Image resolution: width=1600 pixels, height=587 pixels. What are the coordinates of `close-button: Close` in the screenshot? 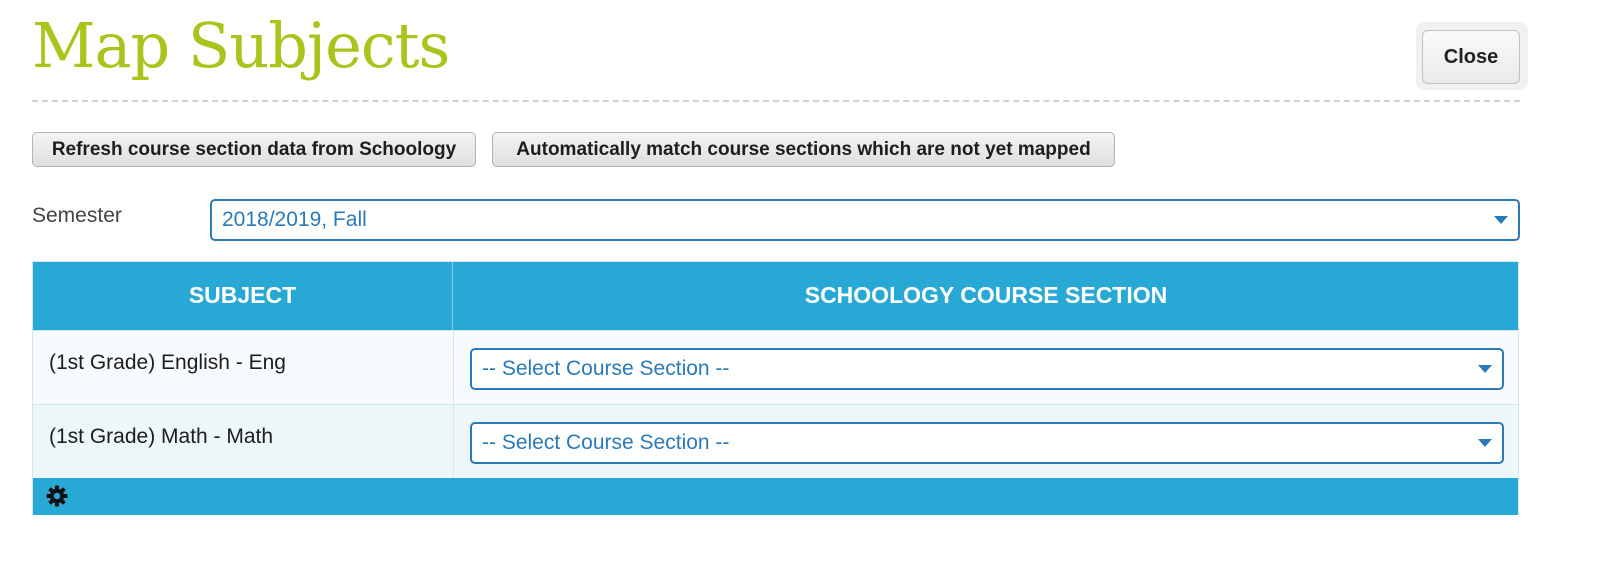 It's located at (1471, 57).